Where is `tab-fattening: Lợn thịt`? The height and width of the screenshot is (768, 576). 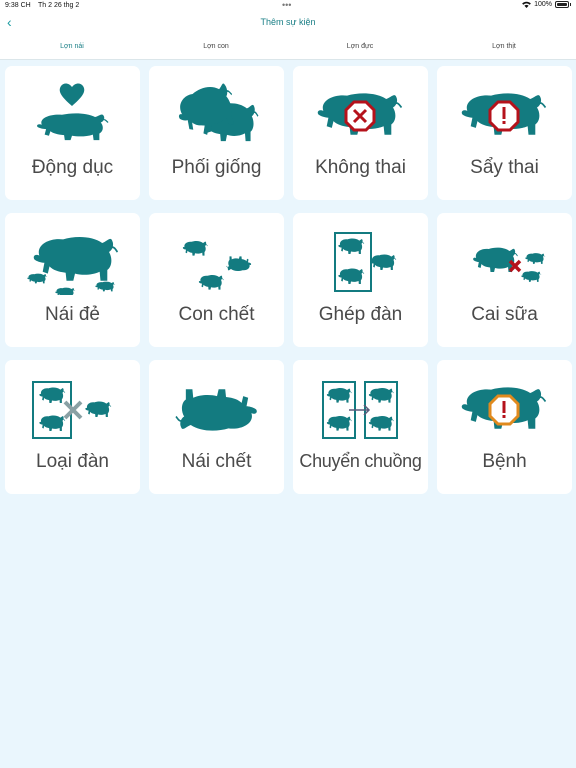 tab-fattening: Lợn thịt is located at coordinates (504, 46).